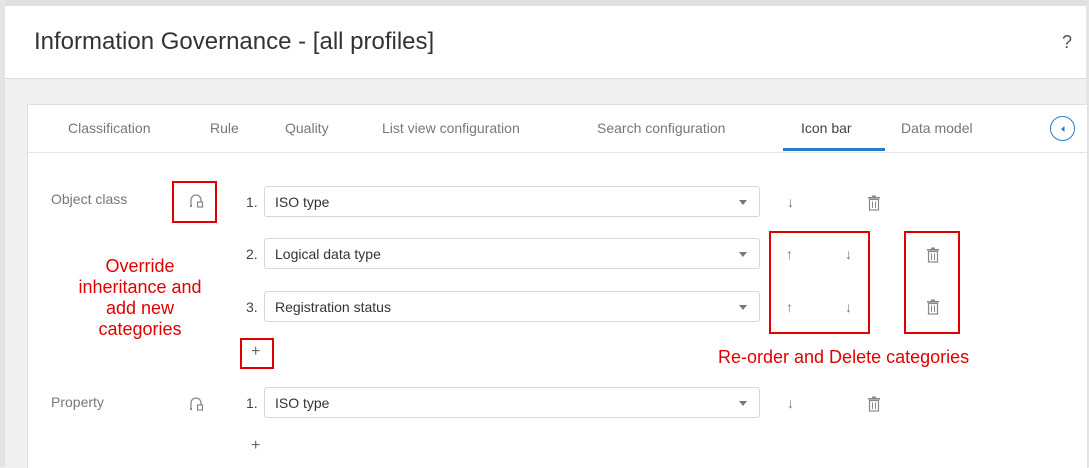 Image resolution: width=1089 pixels, height=468 pixels. Describe the element at coordinates (834, 149) in the screenshot. I see `active-tab-indicator` at that location.